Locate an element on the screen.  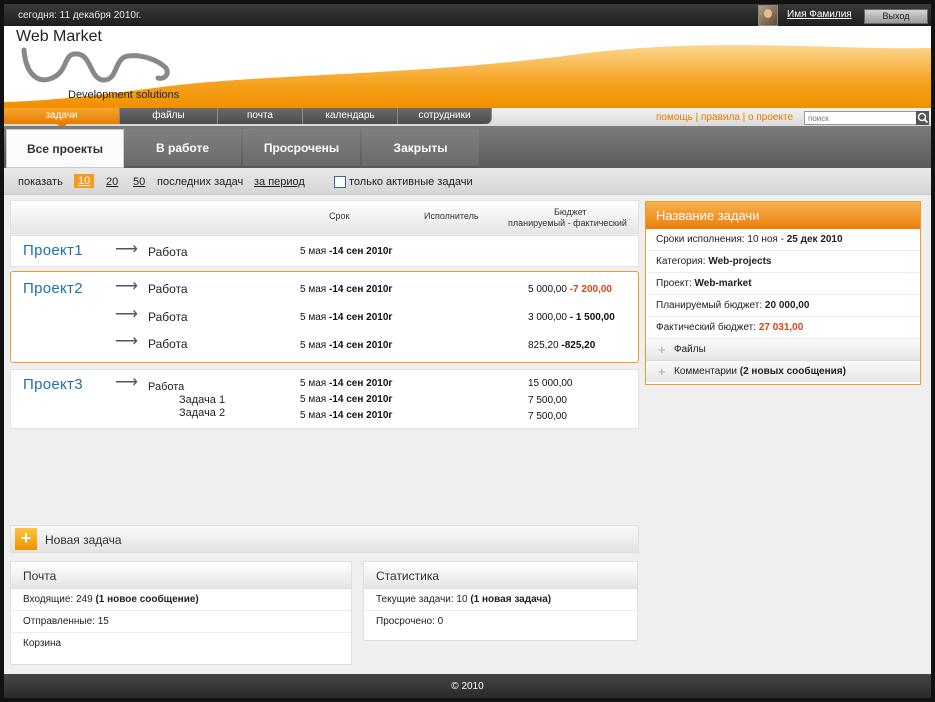
new-task-bar: + Новая задача is located at coordinates (324, 539).